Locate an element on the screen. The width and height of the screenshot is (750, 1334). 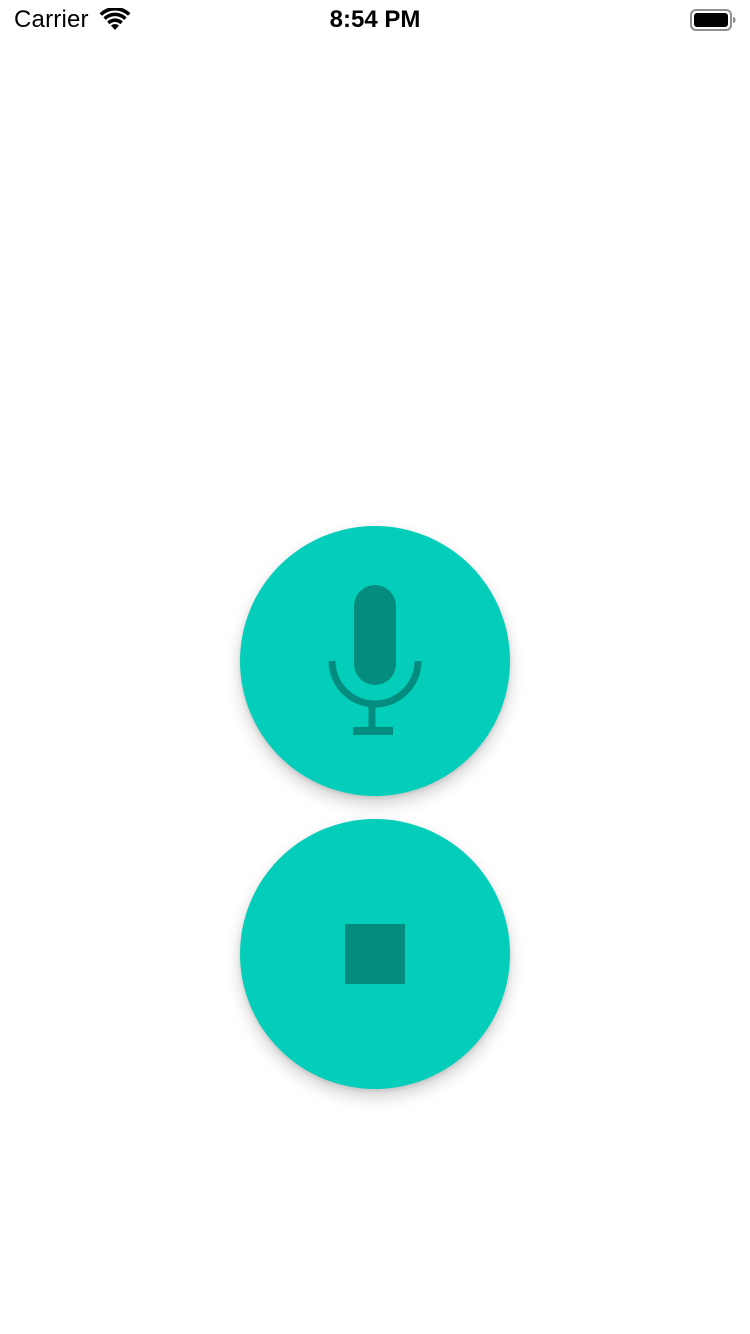
record-button is located at coordinates (375, 661).